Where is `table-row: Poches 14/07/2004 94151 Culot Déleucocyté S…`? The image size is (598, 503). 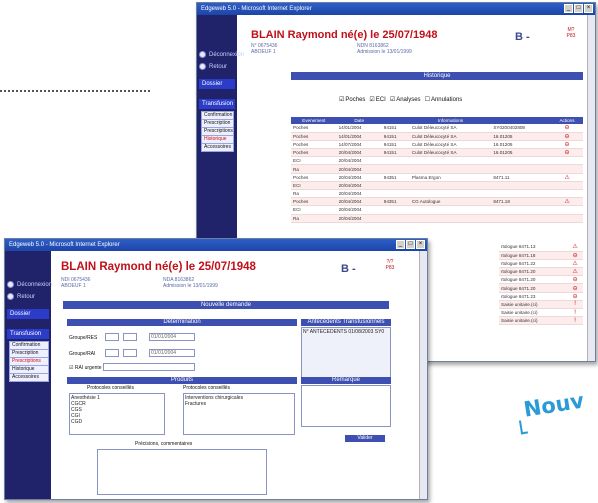 table-row: Poches 14/07/2004 94151 Culot Déleucocyté S… is located at coordinates (437, 145).